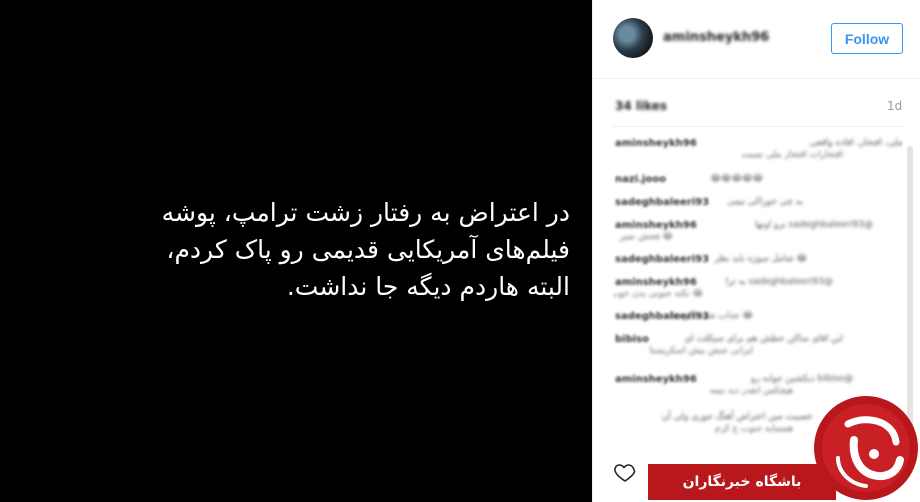 This screenshot has height=502, width=920. I want to click on heart-outline-icon, so click(625, 472).